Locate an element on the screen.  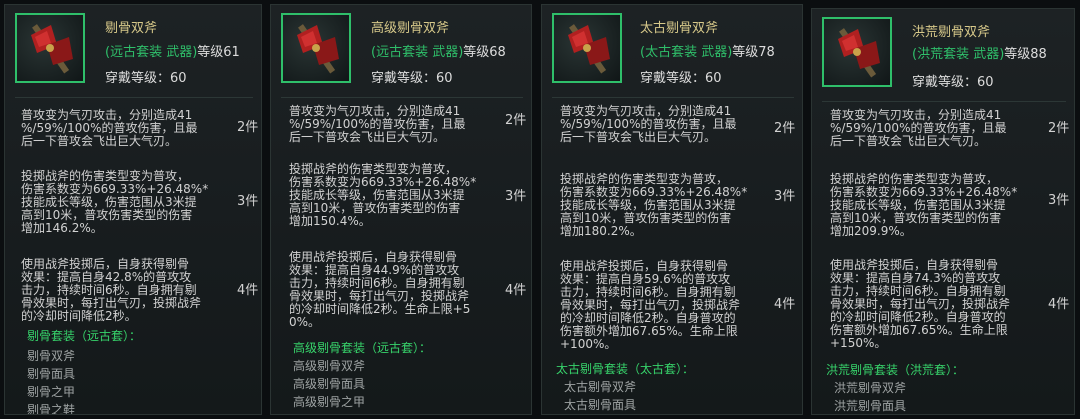
item-series: (洪荒套装 武器)等级88 is located at coordinates (979, 52).